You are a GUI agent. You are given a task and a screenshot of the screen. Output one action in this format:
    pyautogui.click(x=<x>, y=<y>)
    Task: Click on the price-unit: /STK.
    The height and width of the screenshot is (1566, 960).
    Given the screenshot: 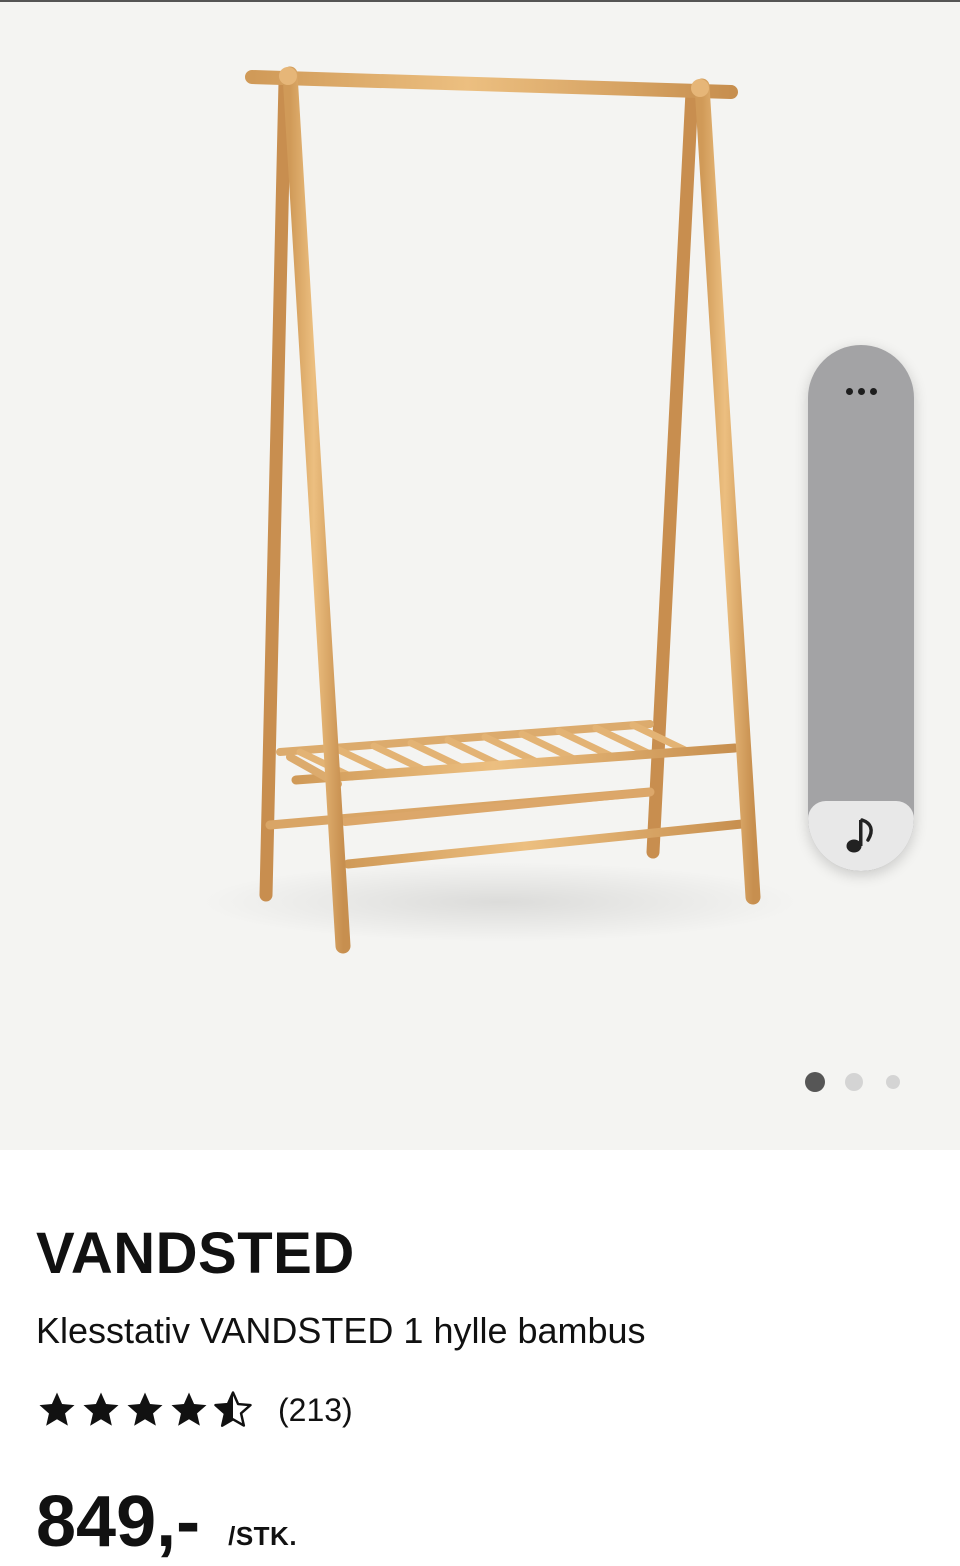 What is the action you would take?
    pyautogui.click(x=263, y=1536)
    